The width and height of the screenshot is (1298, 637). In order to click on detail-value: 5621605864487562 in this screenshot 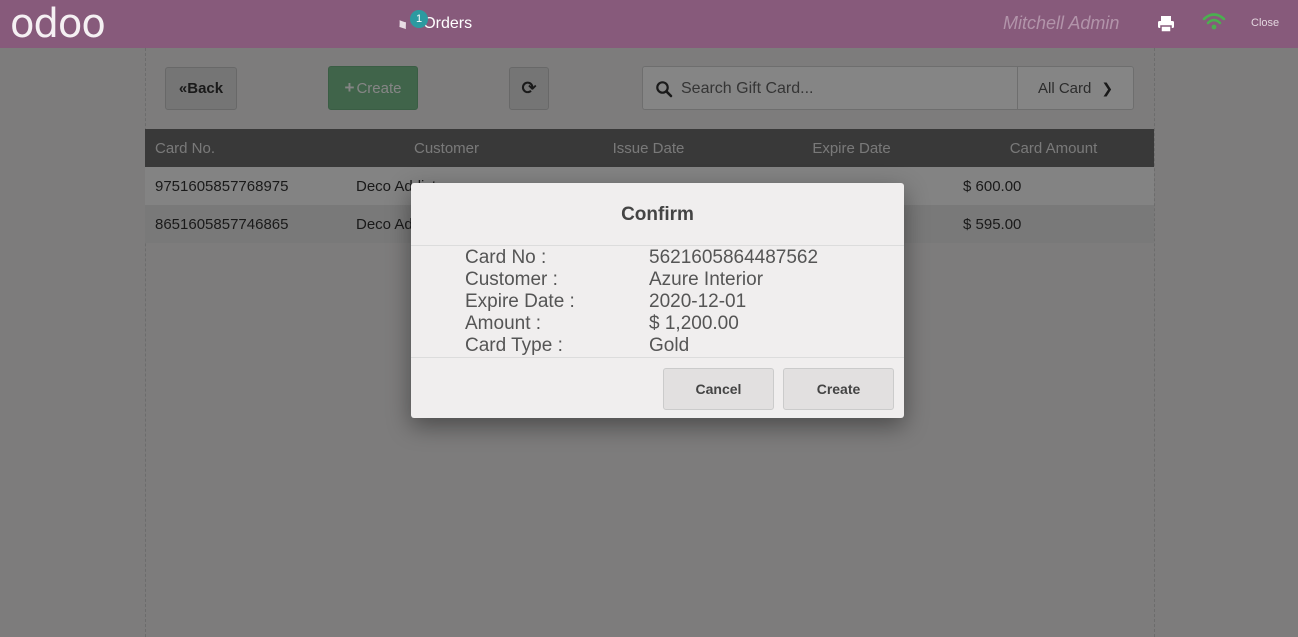, I will do `click(734, 257)`.